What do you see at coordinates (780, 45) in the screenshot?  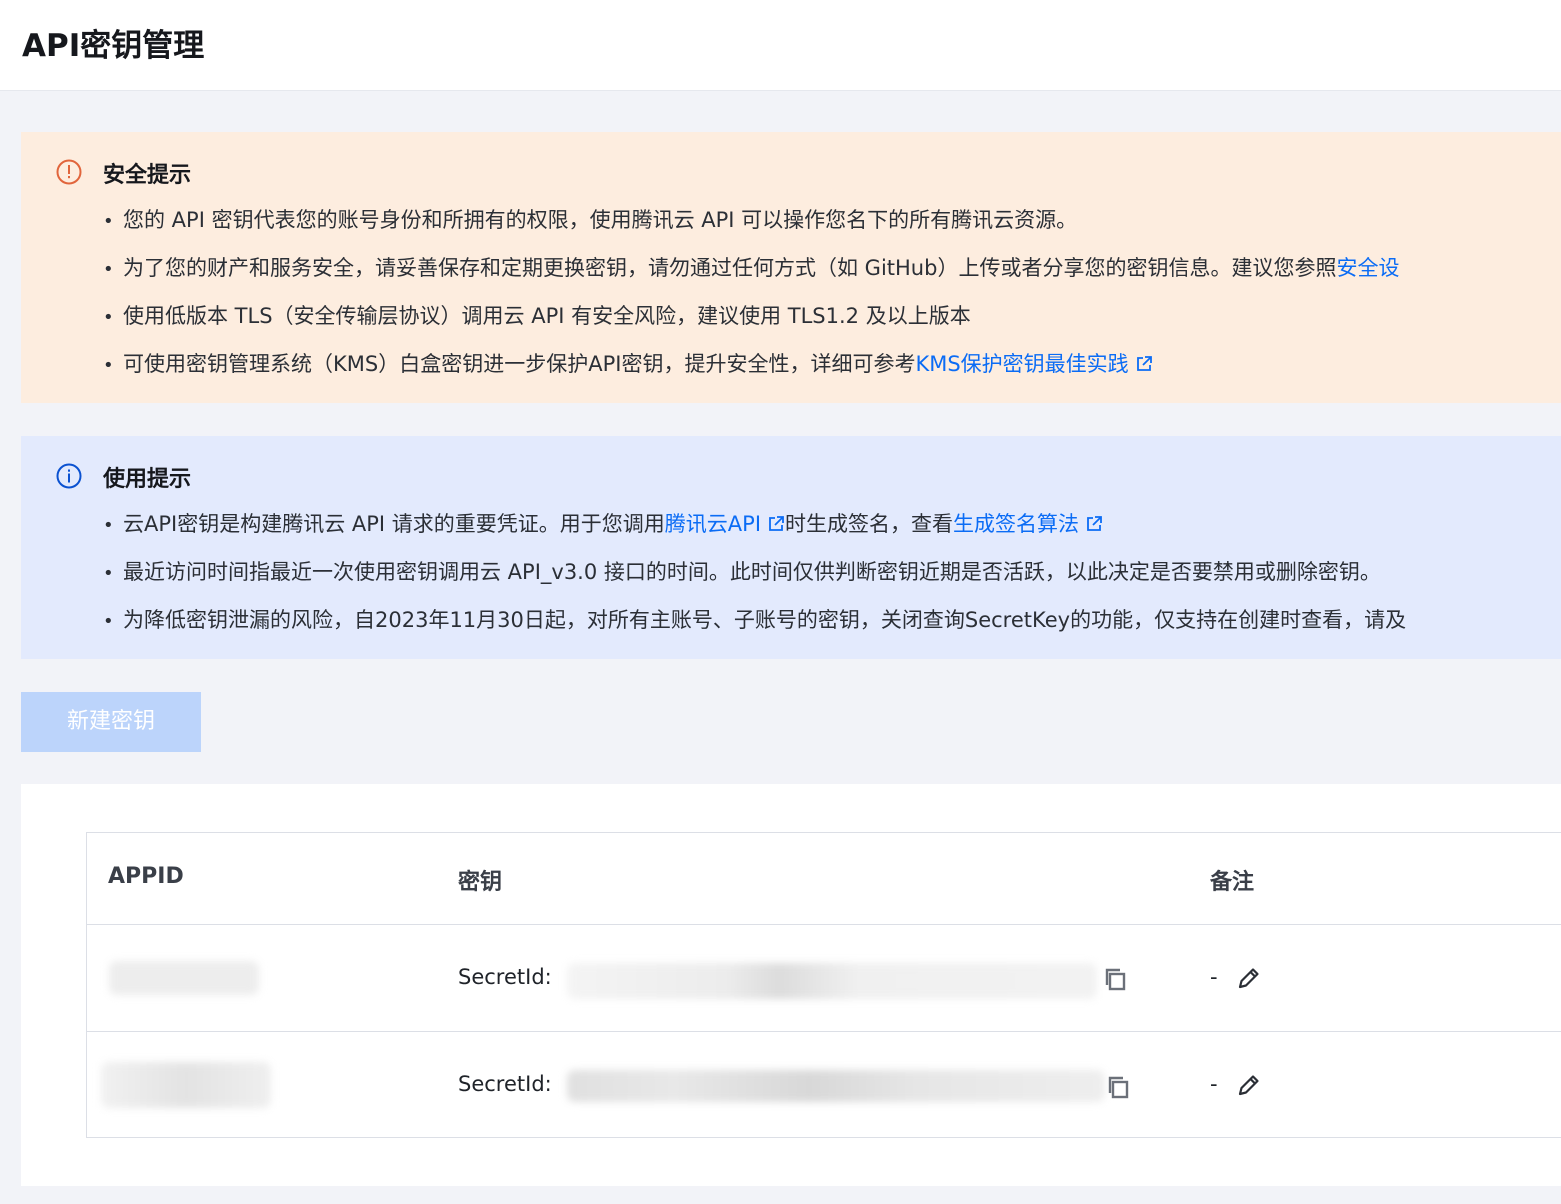 I see `page-header: API密钥管理` at bounding box center [780, 45].